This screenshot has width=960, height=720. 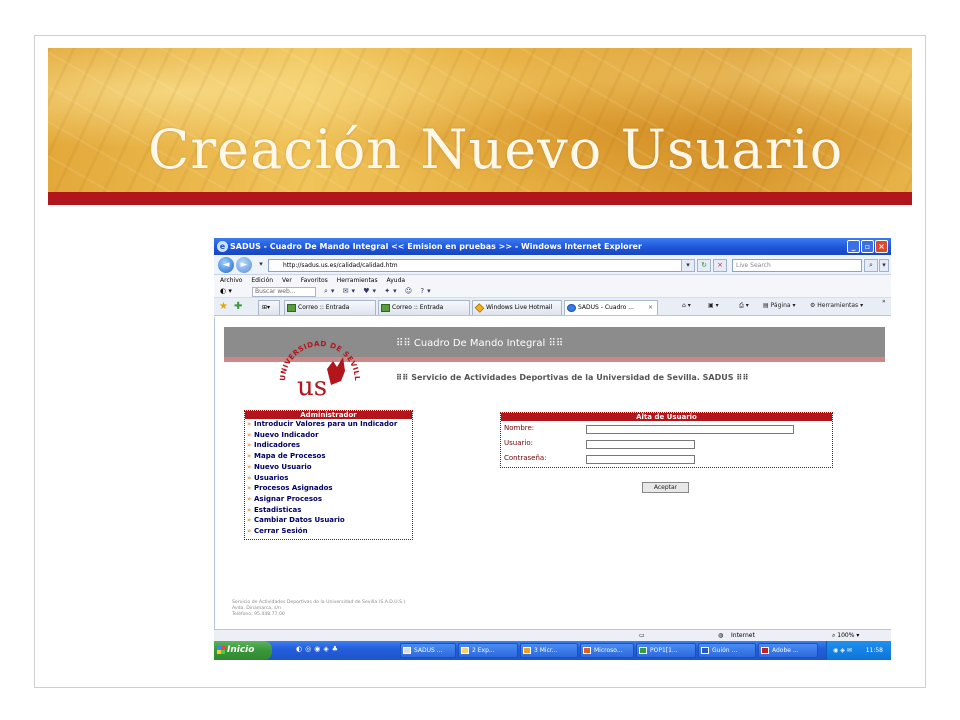 What do you see at coordinates (690, 429) in the screenshot?
I see `nombre-field` at bounding box center [690, 429].